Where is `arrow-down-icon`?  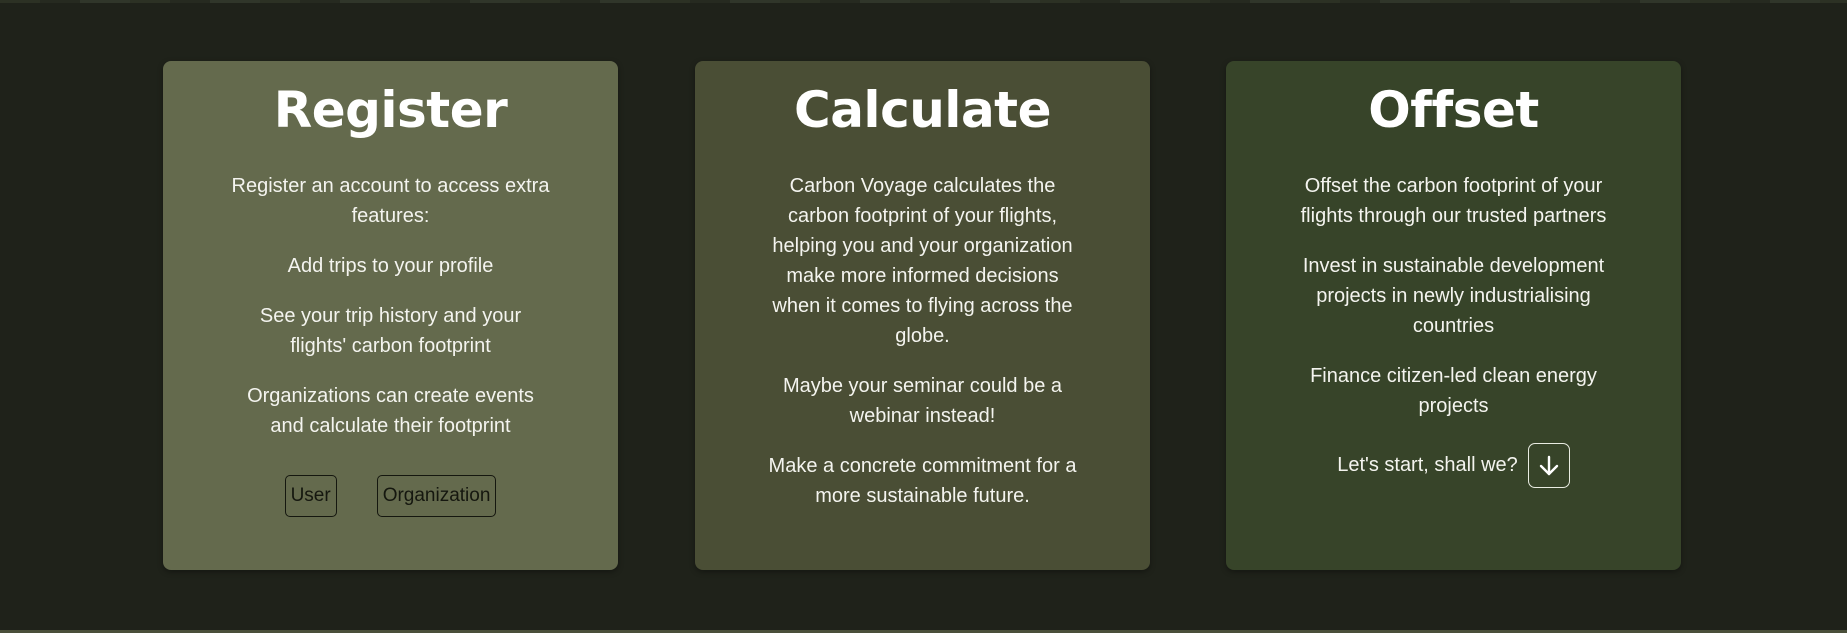
arrow-down-icon is located at coordinates (1548, 465).